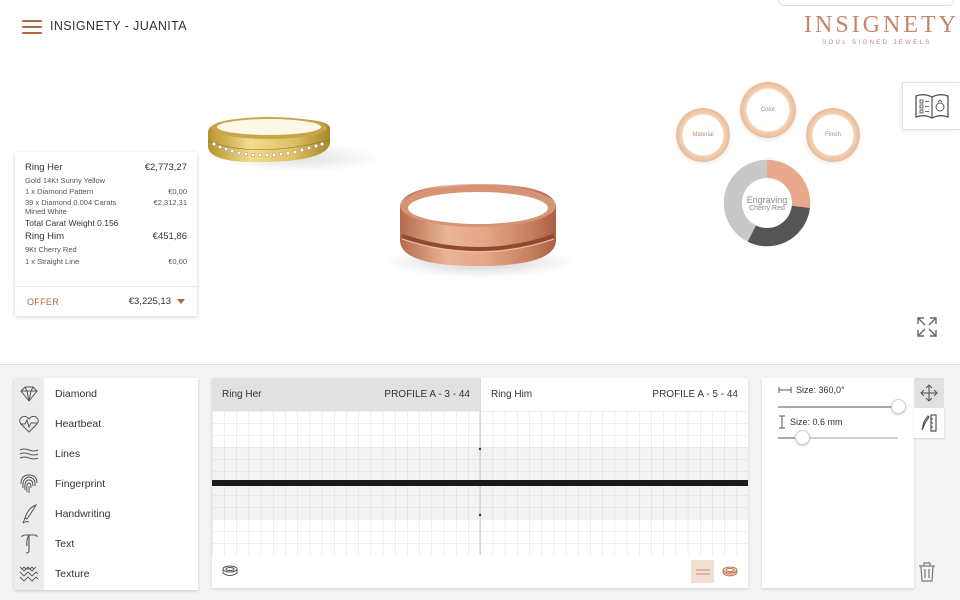  What do you see at coordinates (51, 249) in the screenshot?
I see `ring-him-material: 9Kt Cherry Red` at bounding box center [51, 249].